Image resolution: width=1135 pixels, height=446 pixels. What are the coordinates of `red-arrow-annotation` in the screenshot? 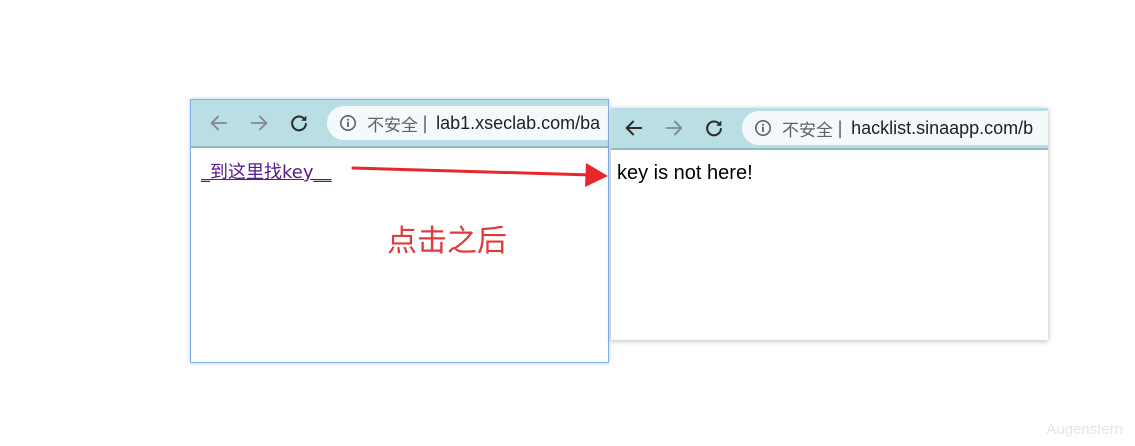 It's located at (479, 175).